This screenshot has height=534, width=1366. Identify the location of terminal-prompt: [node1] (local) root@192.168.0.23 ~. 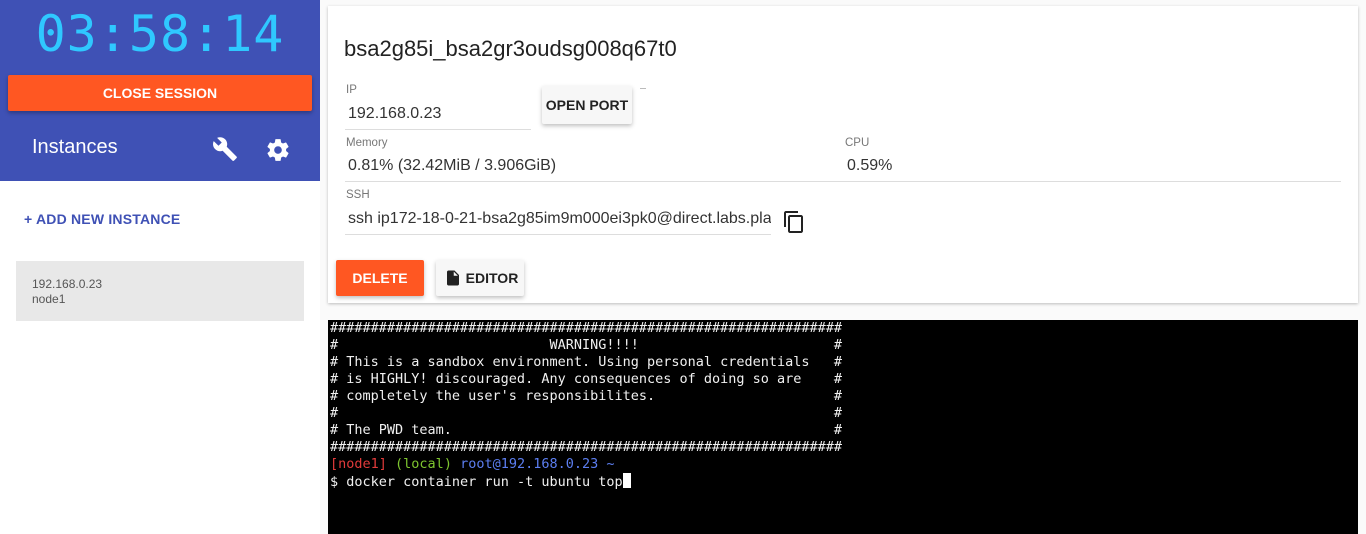
(843, 464).